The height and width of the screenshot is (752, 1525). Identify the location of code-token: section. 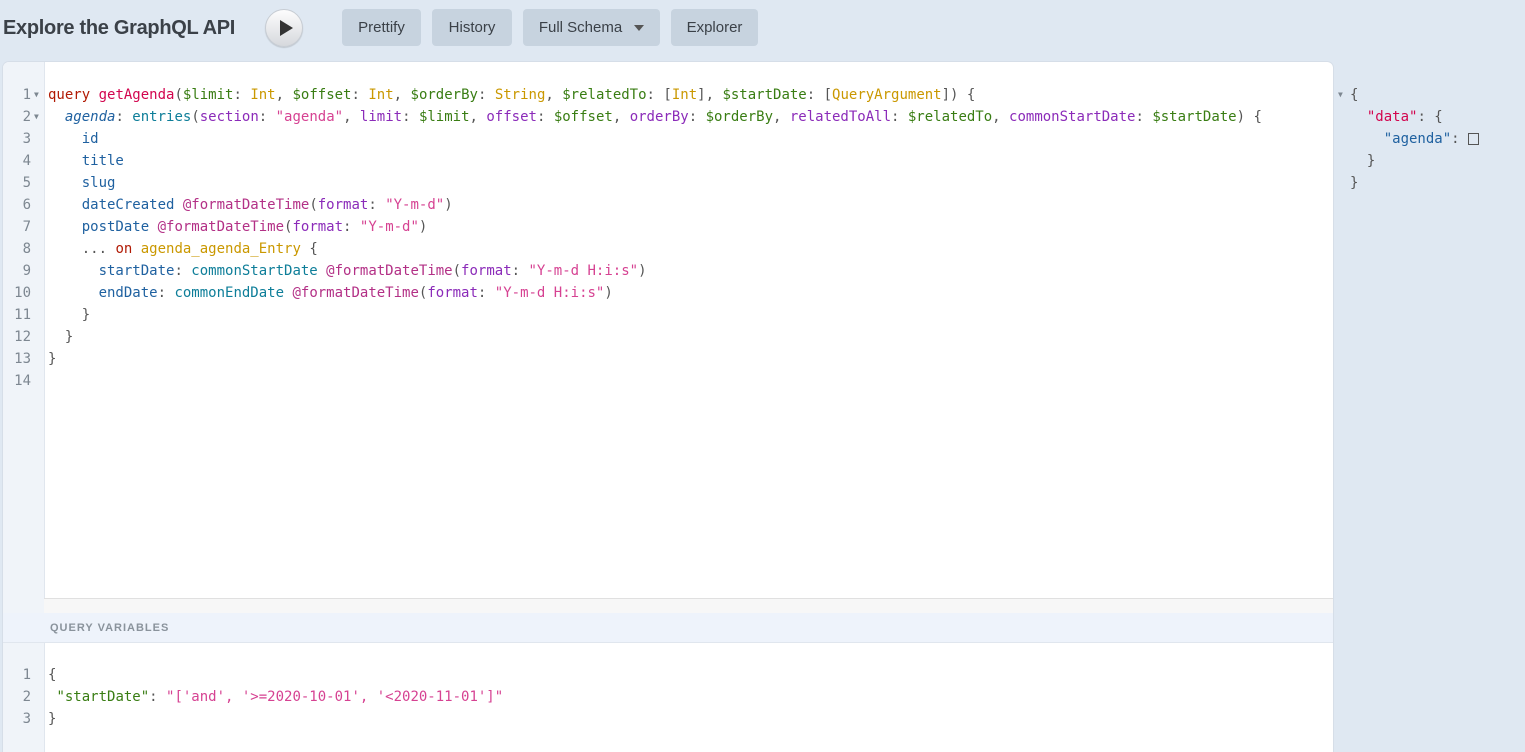
(229, 117).